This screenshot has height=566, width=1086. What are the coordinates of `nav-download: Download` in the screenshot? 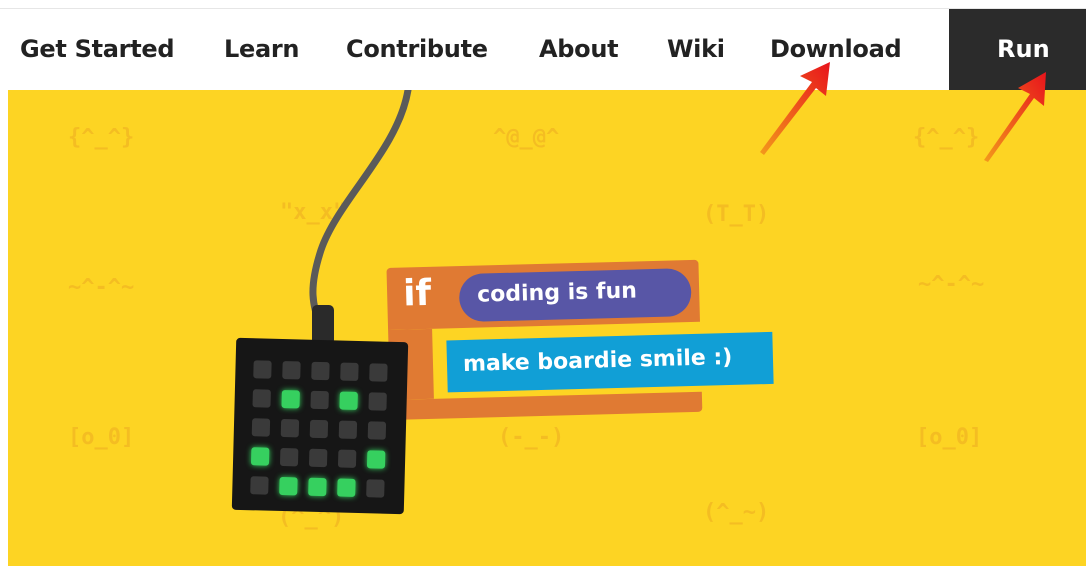 It's located at (836, 49).